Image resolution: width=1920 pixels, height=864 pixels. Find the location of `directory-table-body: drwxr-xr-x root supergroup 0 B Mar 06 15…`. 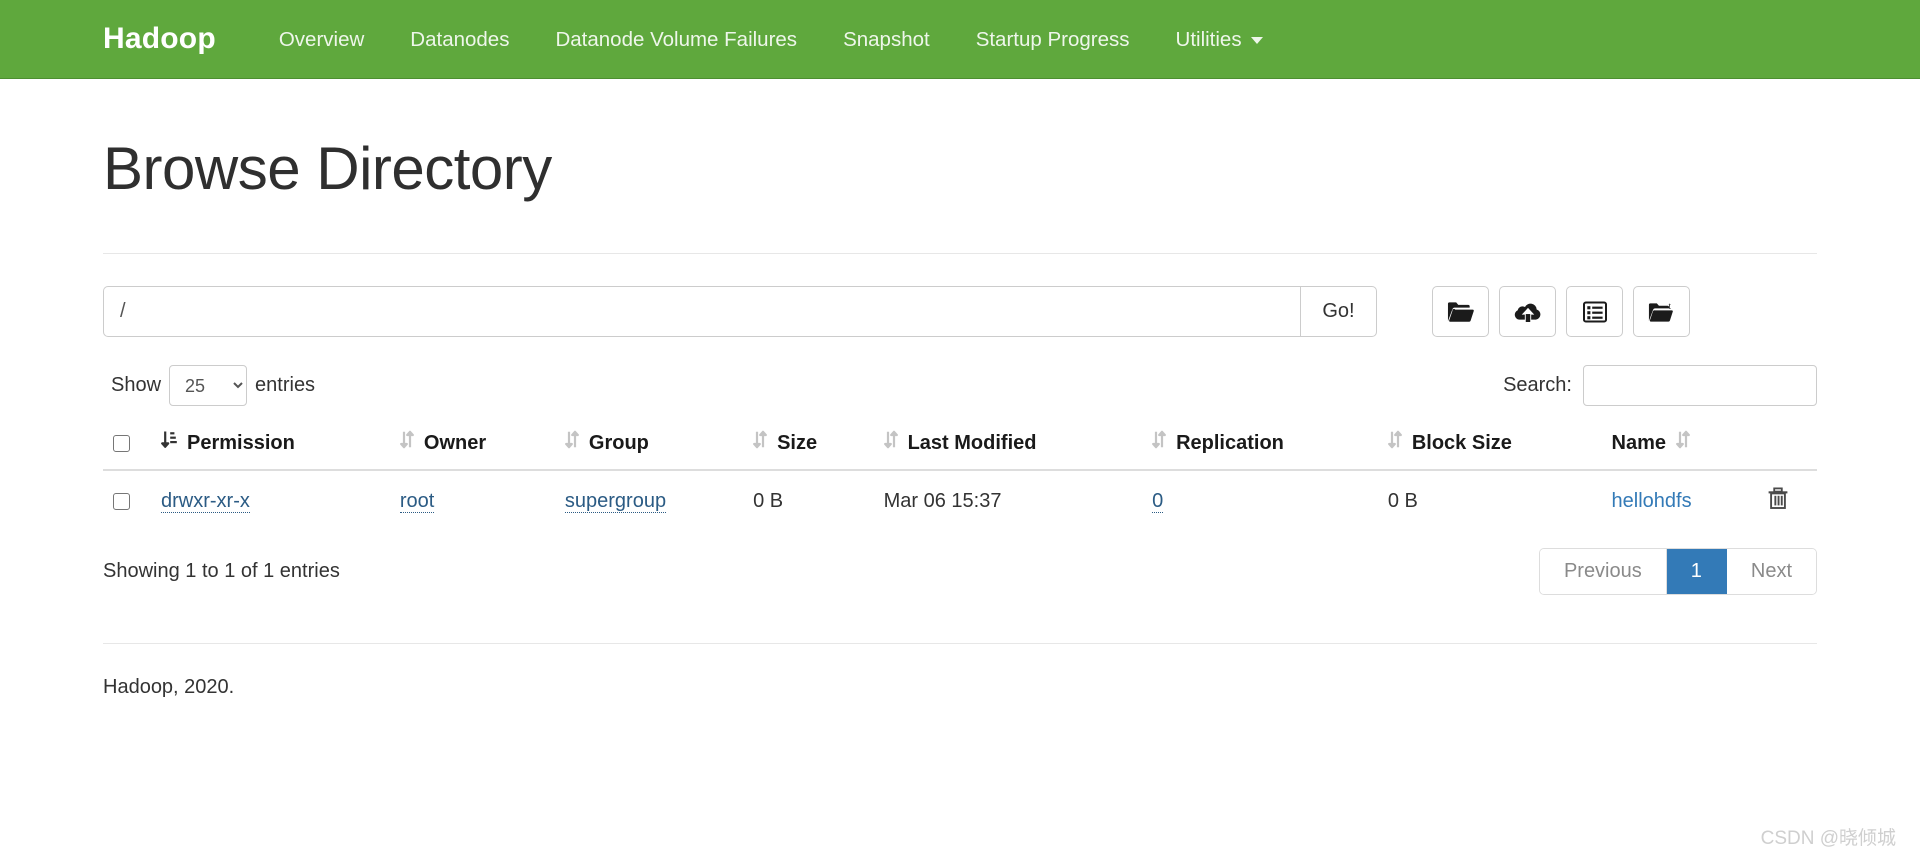

directory-table-body: drwxr-xr-x root supergroup 0 B Mar 06 15… is located at coordinates (960, 500).